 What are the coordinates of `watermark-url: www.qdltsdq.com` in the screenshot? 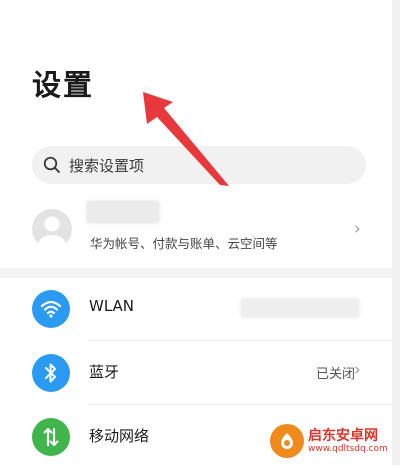 It's located at (348, 448).